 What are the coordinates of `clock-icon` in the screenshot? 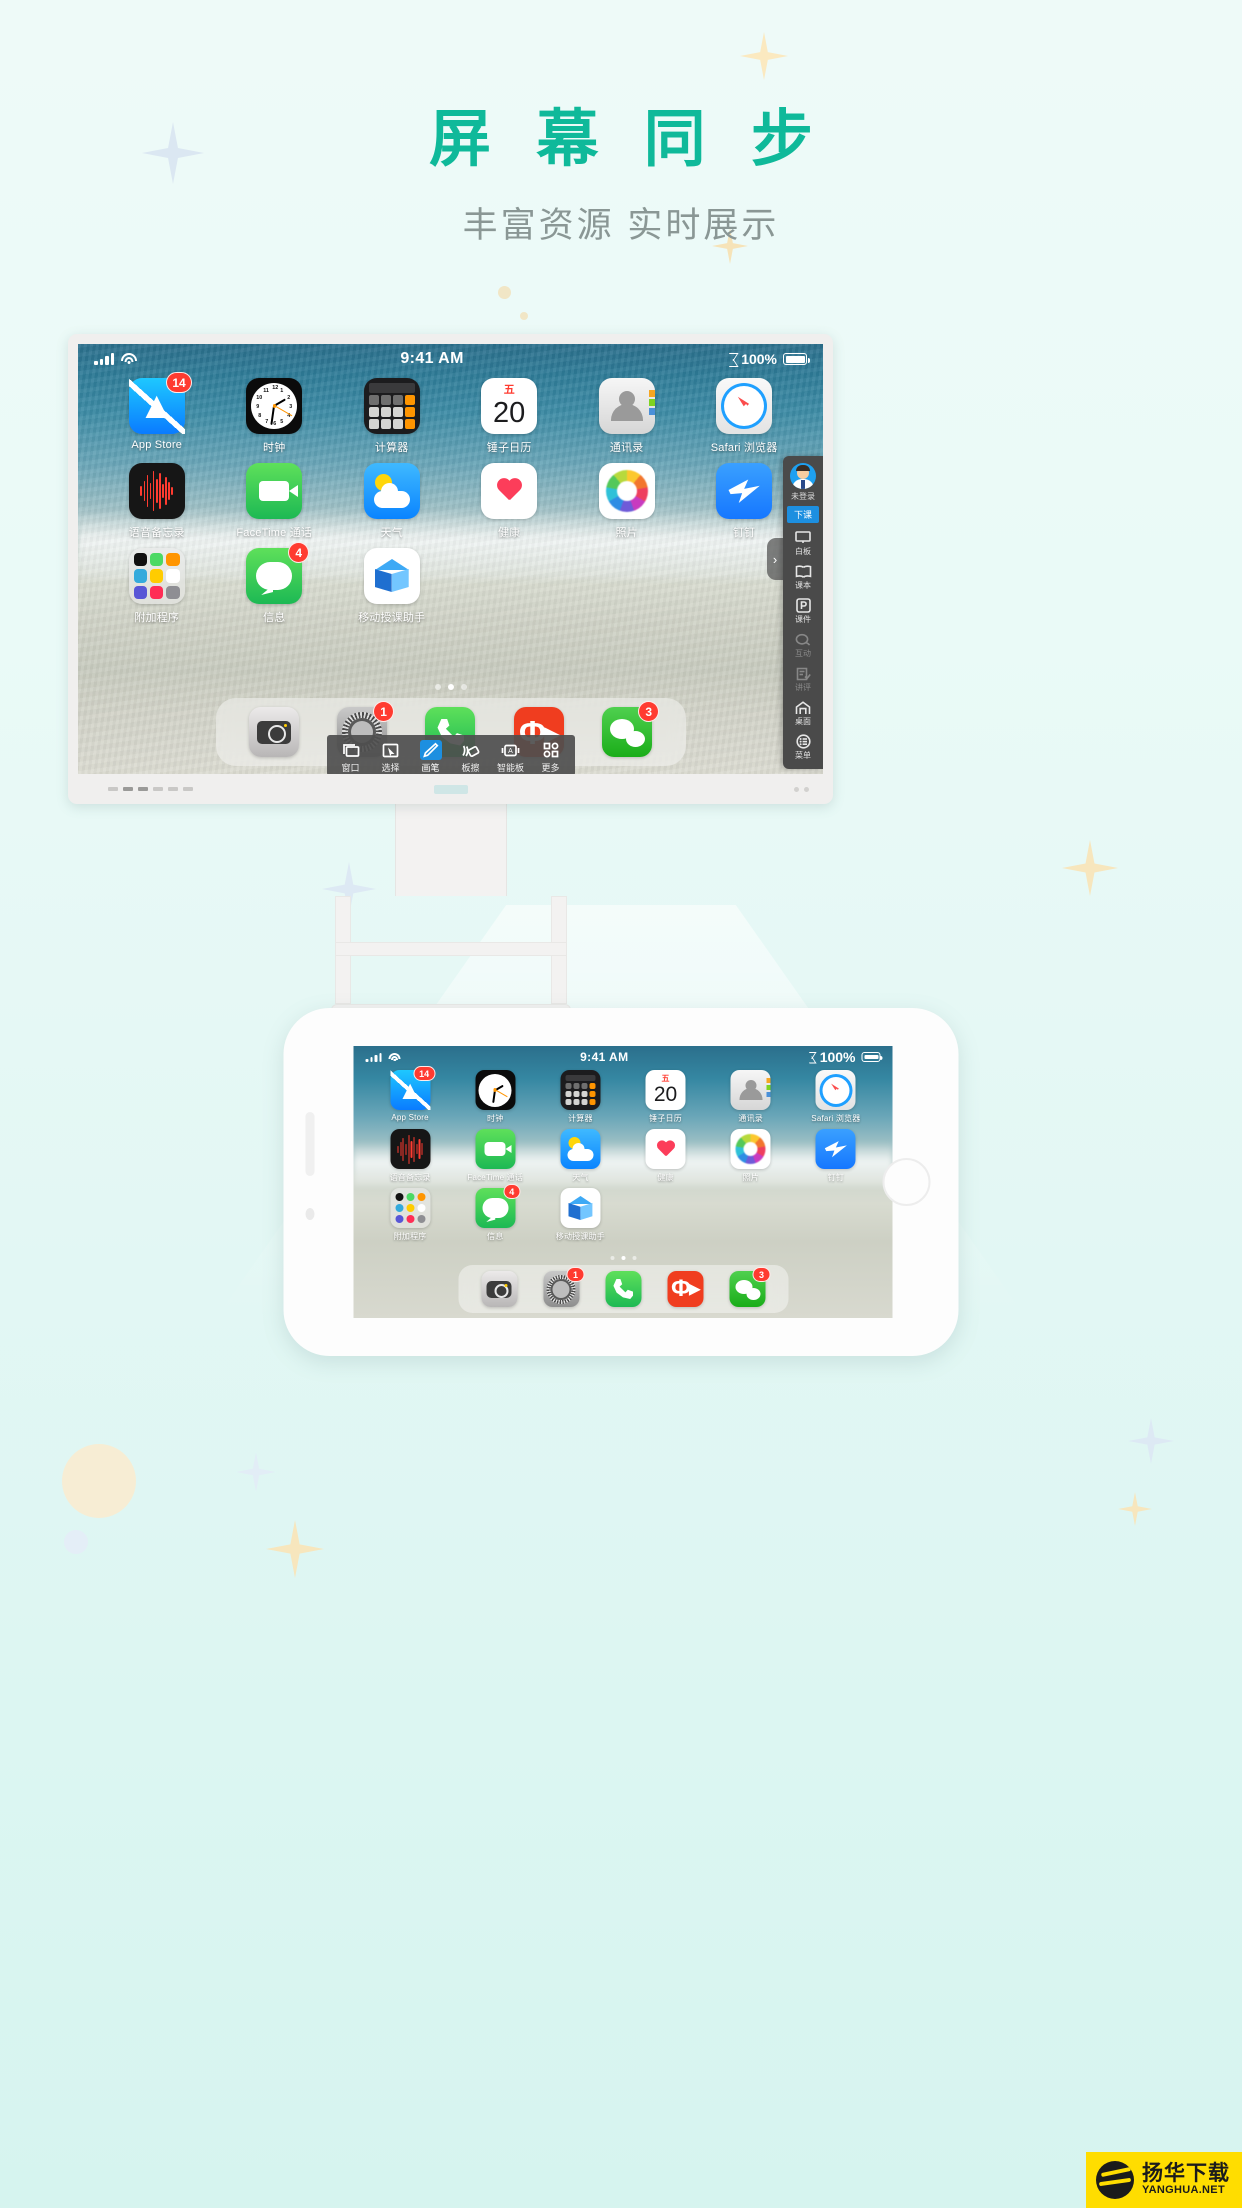 It's located at (495, 1090).